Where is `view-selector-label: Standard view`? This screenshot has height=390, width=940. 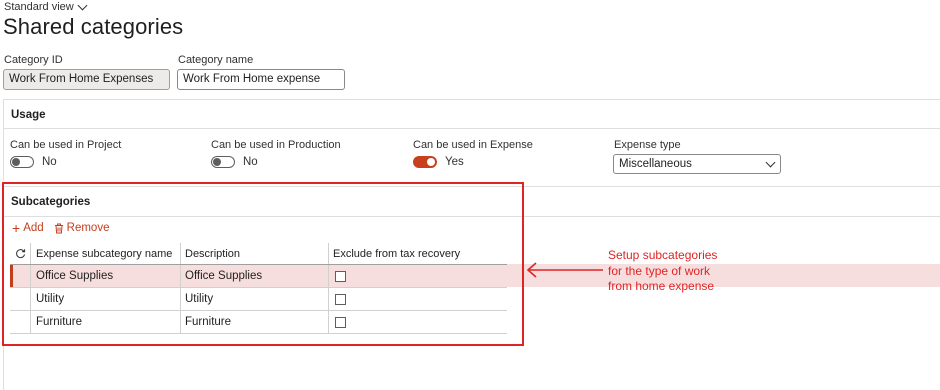
view-selector-label: Standard view is located at coordinates (39, 7).